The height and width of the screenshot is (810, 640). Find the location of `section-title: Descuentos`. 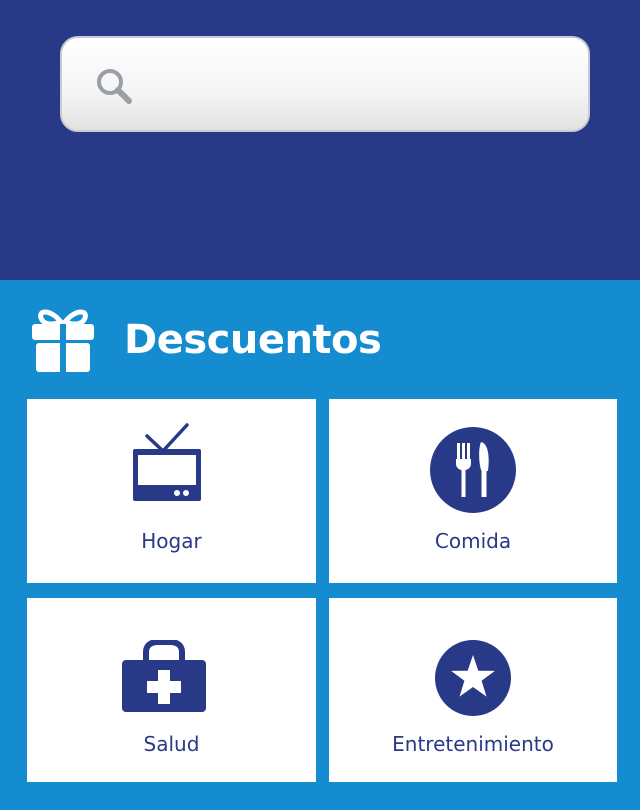

section-title: Descuentos is located at coordinates (253, 340).